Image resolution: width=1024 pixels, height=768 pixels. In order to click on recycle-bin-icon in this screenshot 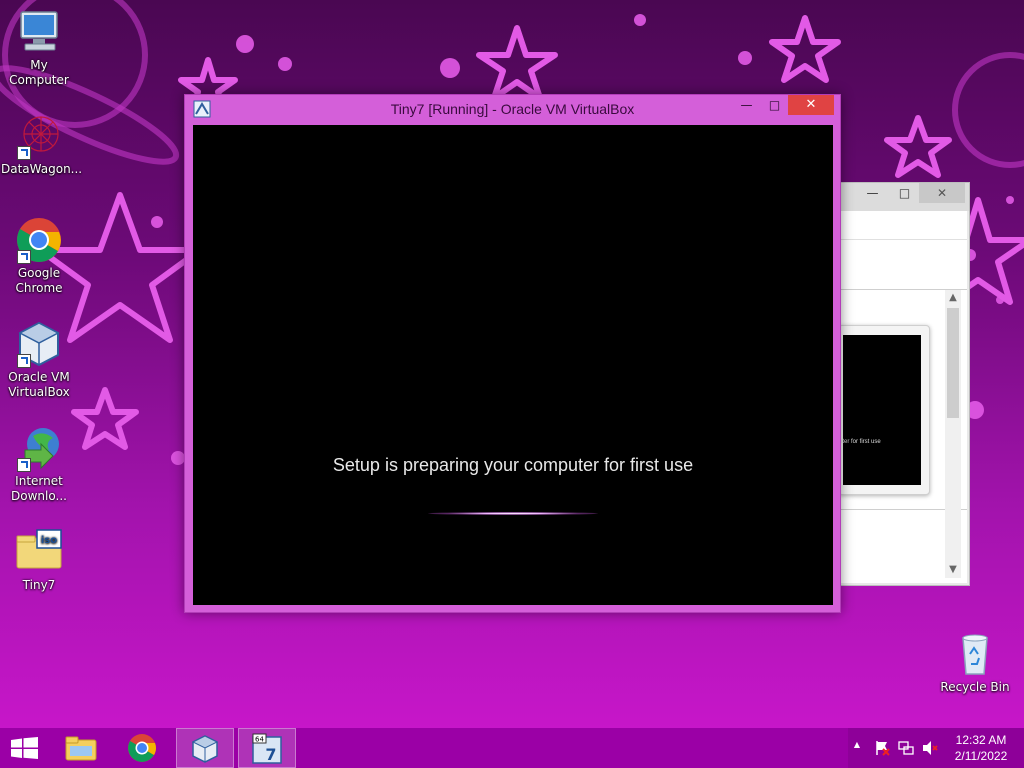, I will do `click(975, 654)`.